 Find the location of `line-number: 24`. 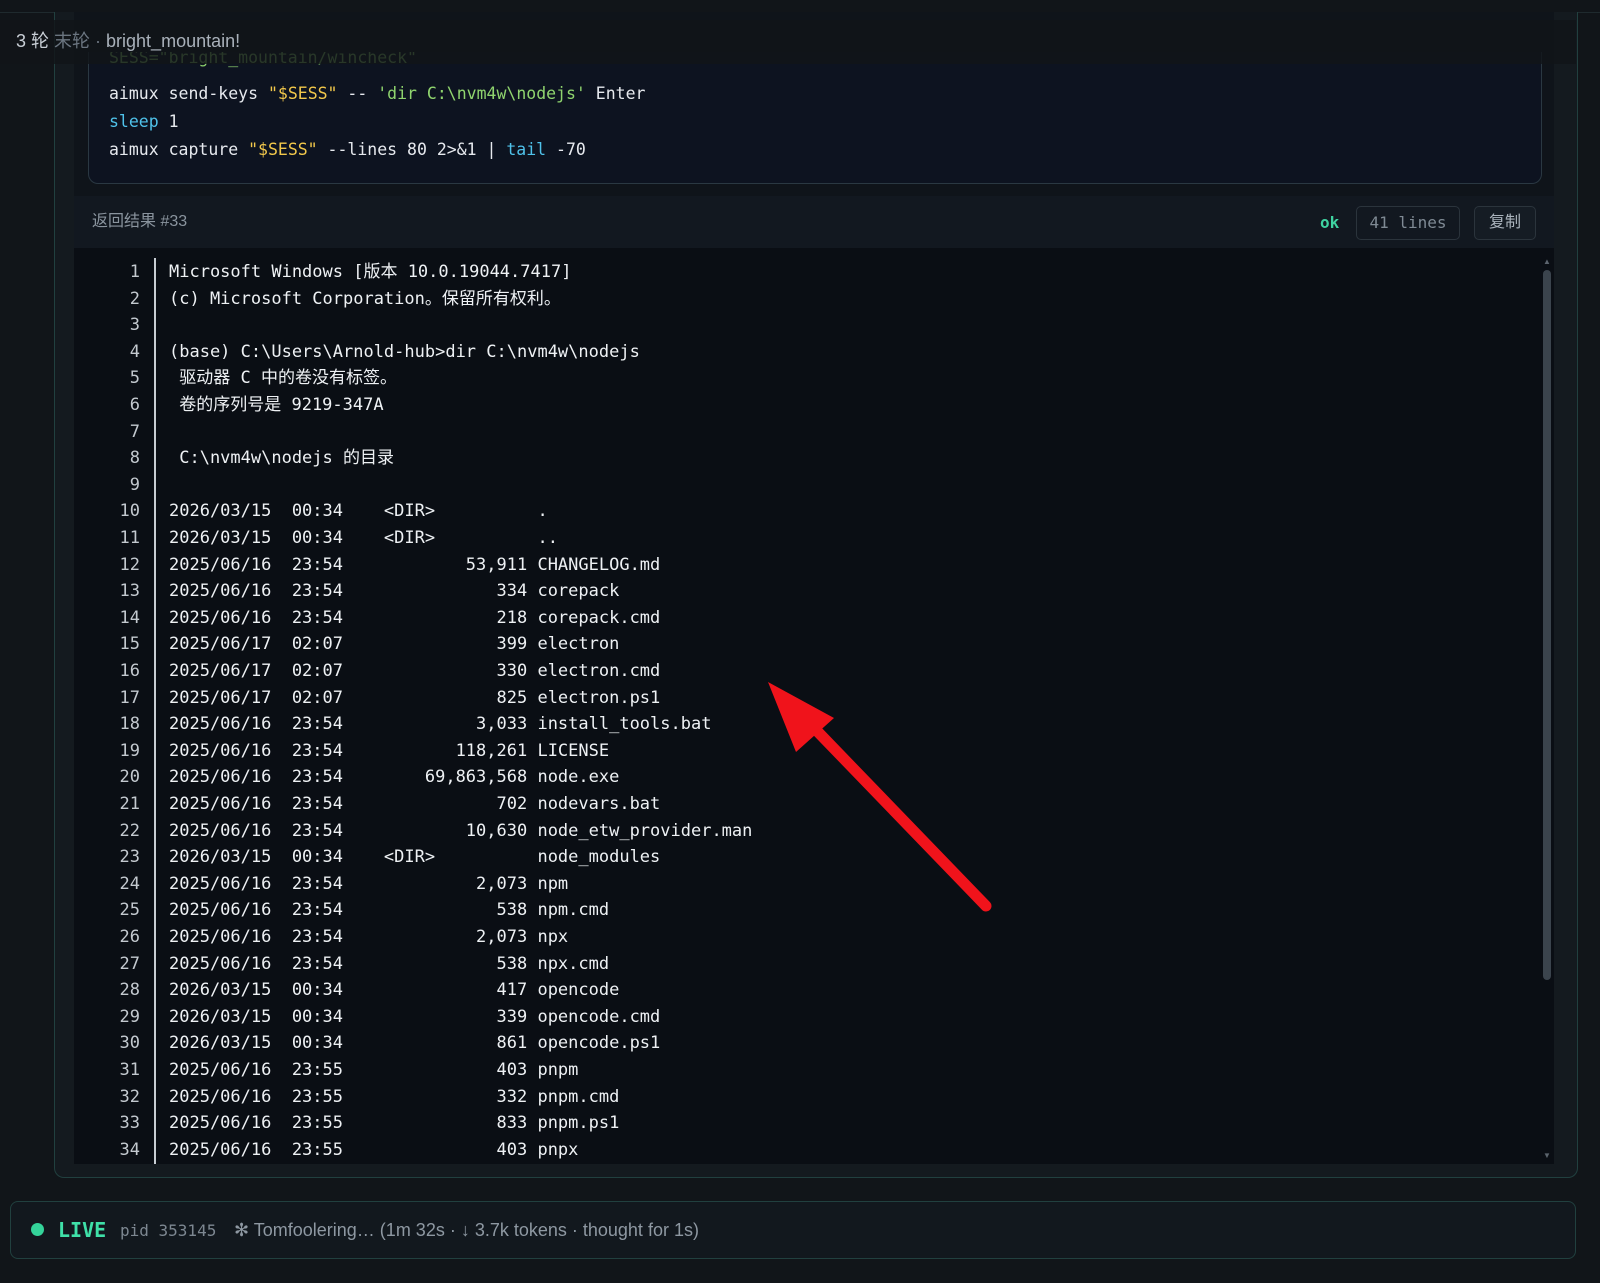

line-number: 24 is located at coordinates (129, 883).